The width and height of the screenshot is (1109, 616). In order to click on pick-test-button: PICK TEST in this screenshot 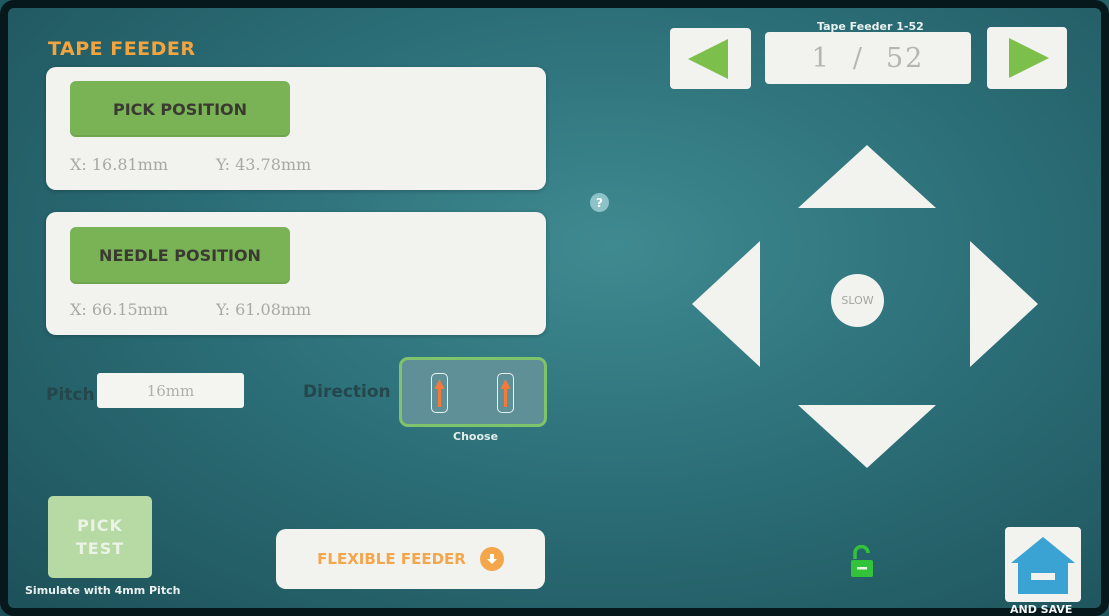, I will do `click(100, 537)`.